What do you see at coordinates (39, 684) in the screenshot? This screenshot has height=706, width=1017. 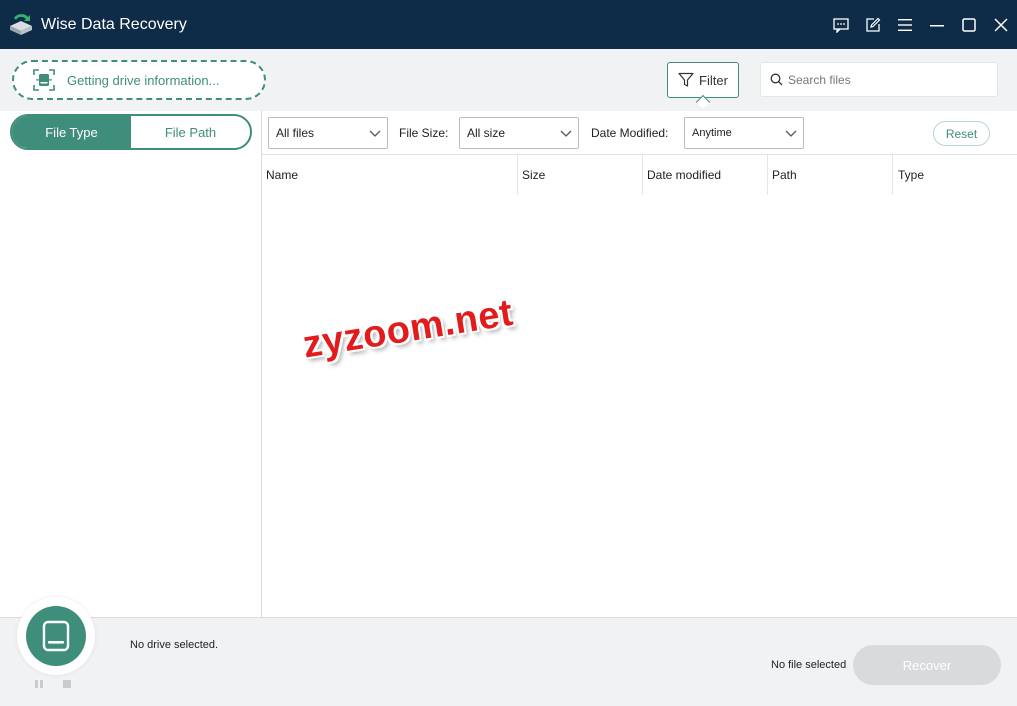 I see `pause-icon` at bounding box center [39, 684].